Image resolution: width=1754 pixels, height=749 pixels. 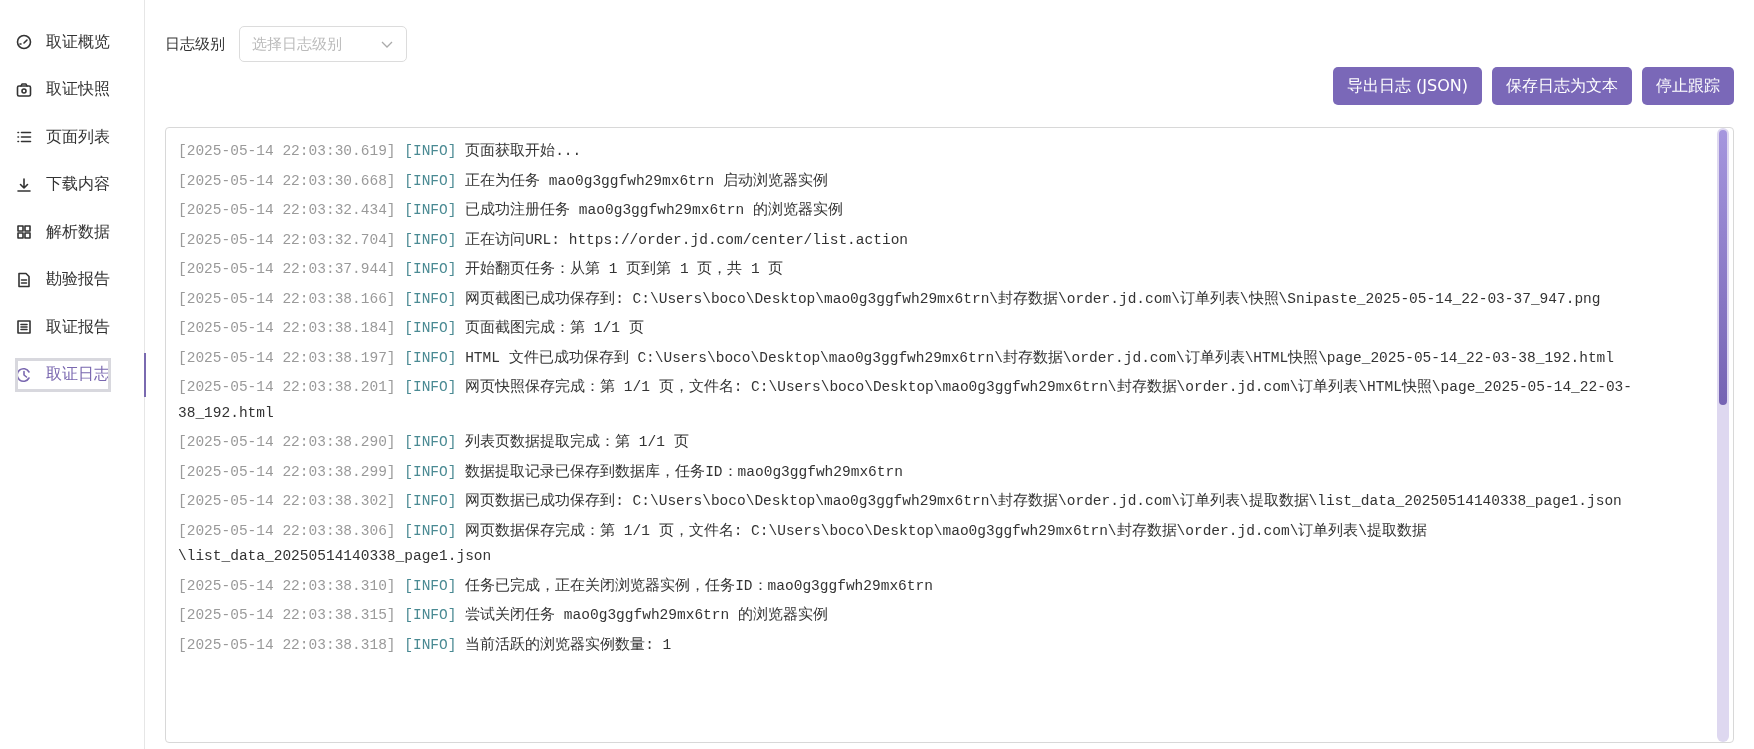 I want to click on log-entry: [2025-05-14 22:03:38.184] [INFO] 页面截图完成：第 1/1 页, so click(x=411, y=328).